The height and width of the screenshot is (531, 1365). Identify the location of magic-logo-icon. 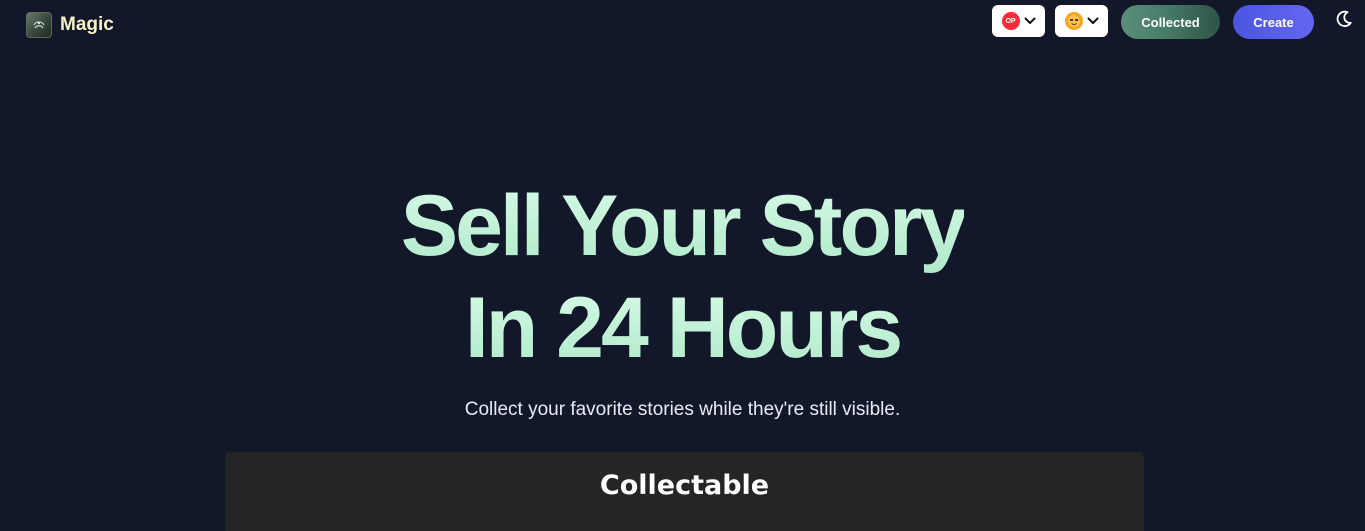
(39, 25).